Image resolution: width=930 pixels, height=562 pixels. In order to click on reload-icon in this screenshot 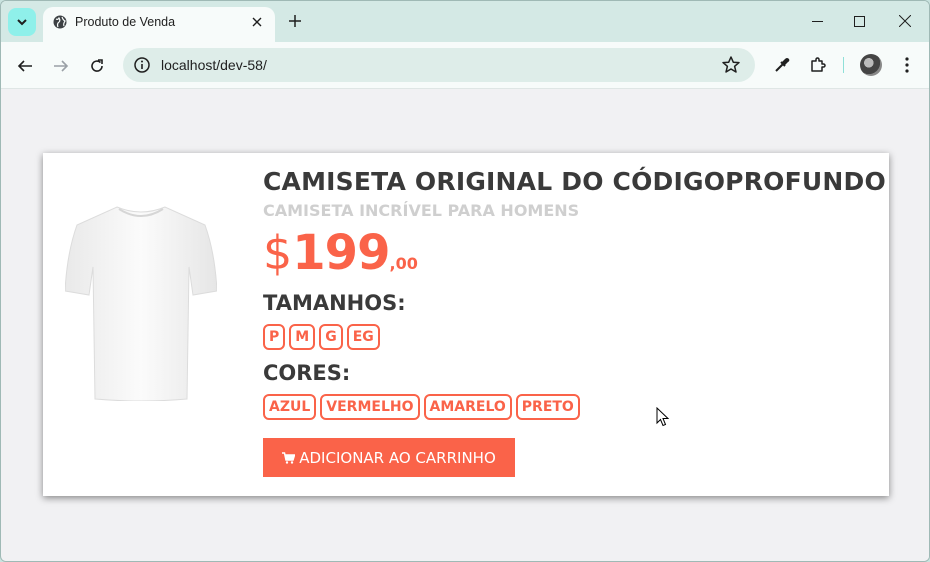, I will do `click(97, 65)`.